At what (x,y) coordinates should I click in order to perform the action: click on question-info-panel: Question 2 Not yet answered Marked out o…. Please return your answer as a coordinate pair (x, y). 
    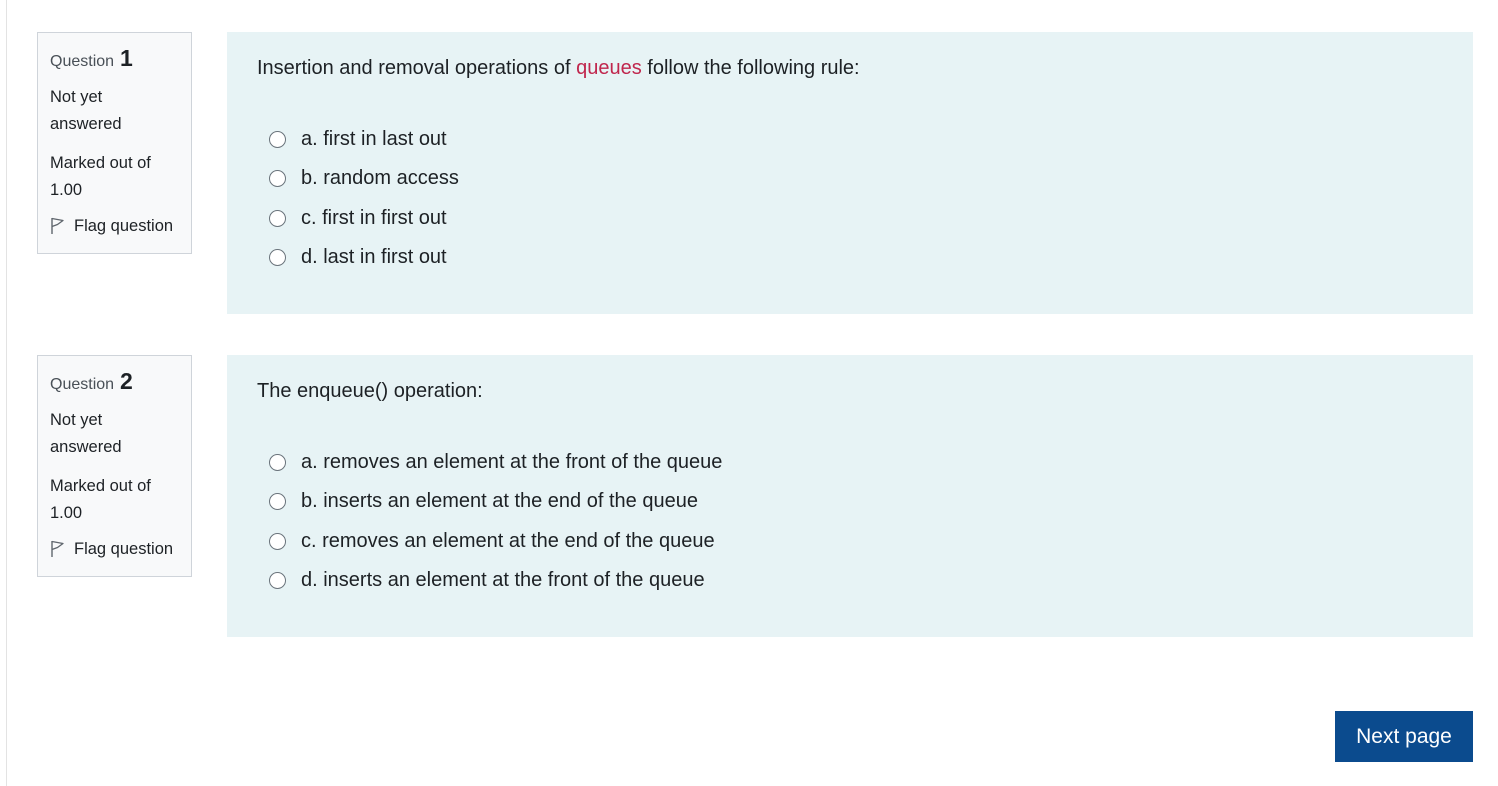
    Looking at the image, I should click on (114, 466).